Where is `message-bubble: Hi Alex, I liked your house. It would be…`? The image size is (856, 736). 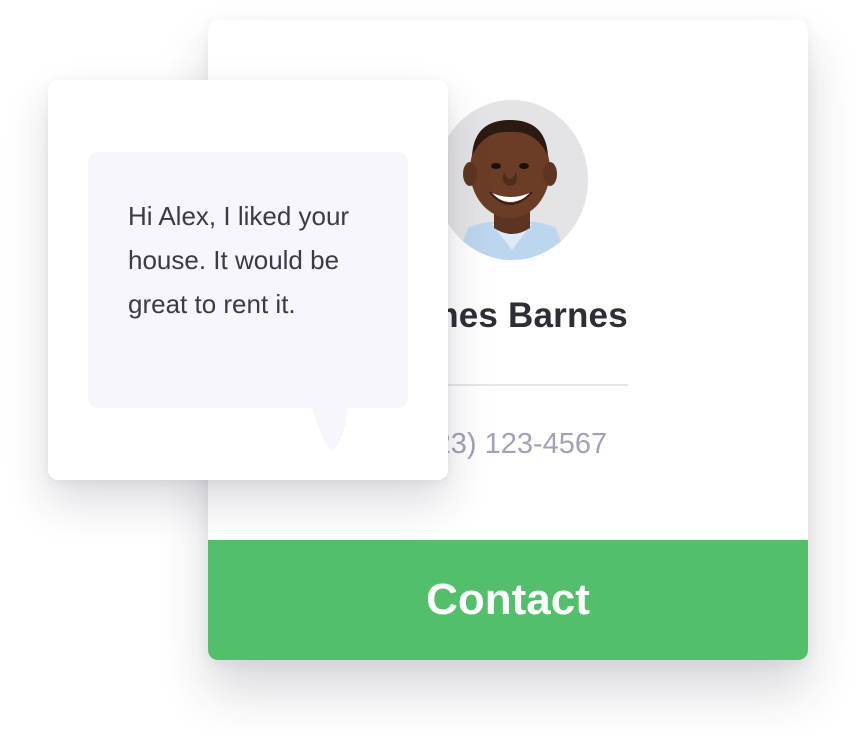
message-bubble: Hi Alex, I liked your house. It would be… is located at coordinates (248, 280).